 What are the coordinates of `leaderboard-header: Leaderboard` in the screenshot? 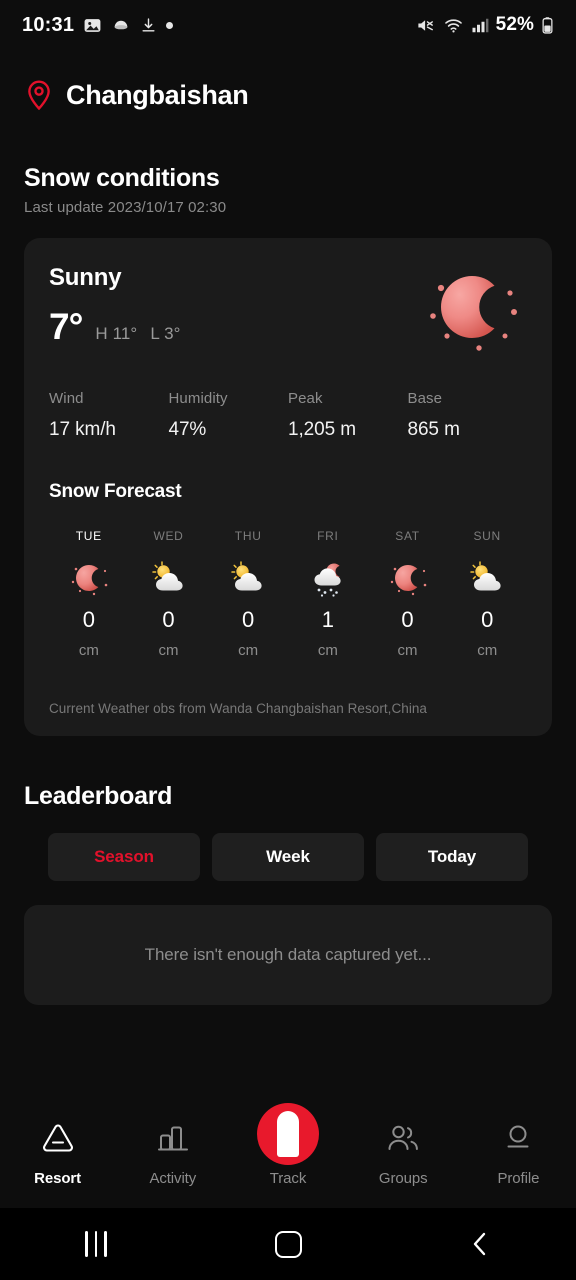 It's located at (288, 773).